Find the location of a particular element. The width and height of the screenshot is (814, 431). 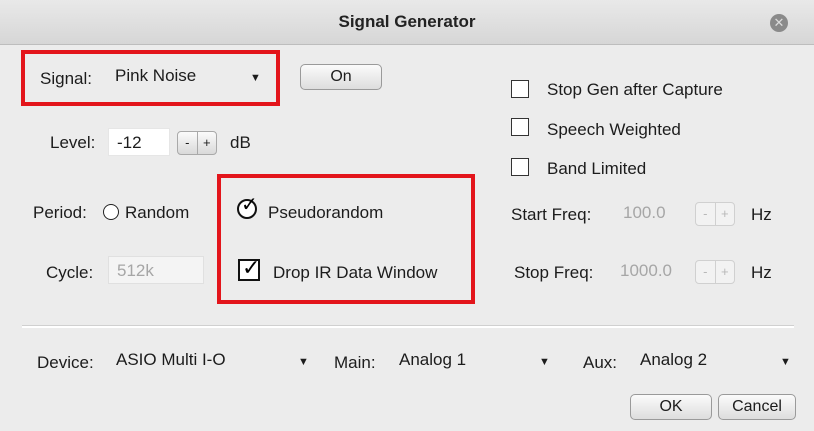

start-freq-unit: Hz is located at coordinates (761, 214).